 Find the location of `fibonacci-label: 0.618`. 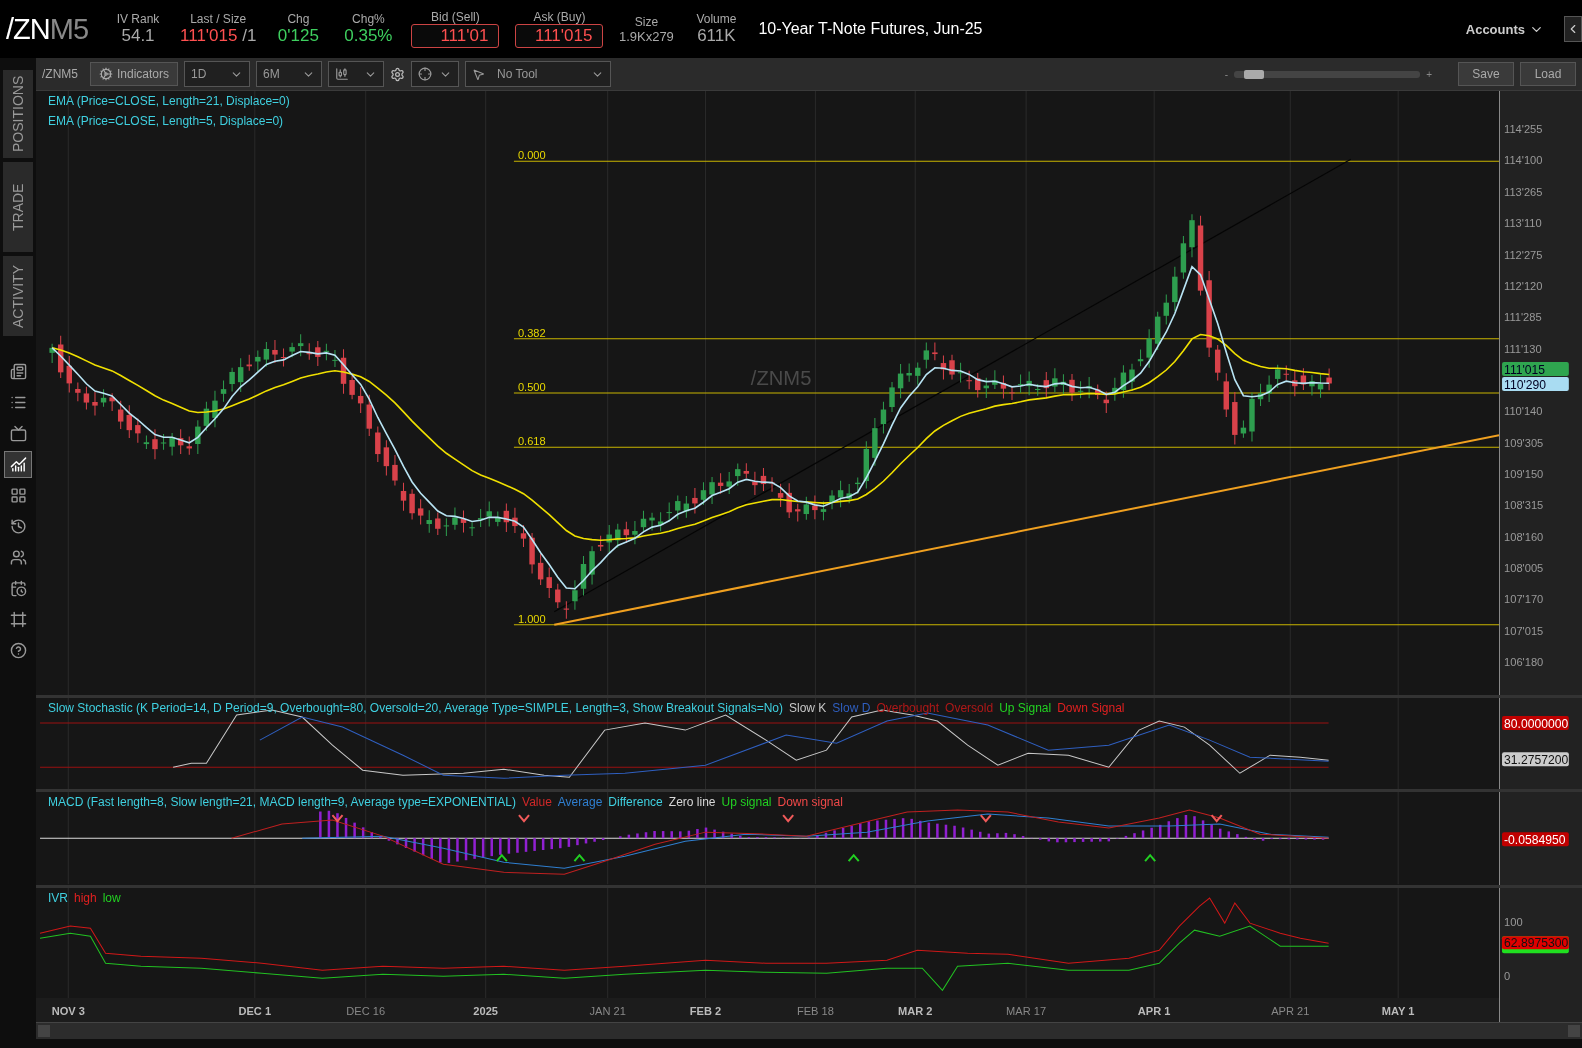

fibonacci-label: 0.618 is located at coordinates (531, 441).